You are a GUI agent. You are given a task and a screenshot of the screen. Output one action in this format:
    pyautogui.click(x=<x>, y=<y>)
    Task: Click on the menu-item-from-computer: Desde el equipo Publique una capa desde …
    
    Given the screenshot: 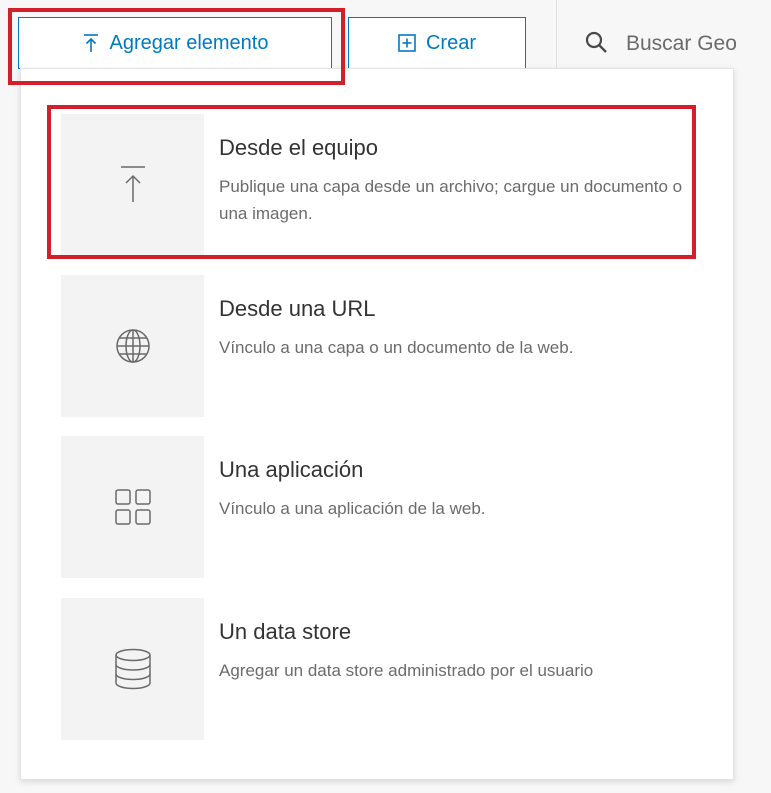 What is the action you would take?
    pyautogui.click(x=381, y=185)
    